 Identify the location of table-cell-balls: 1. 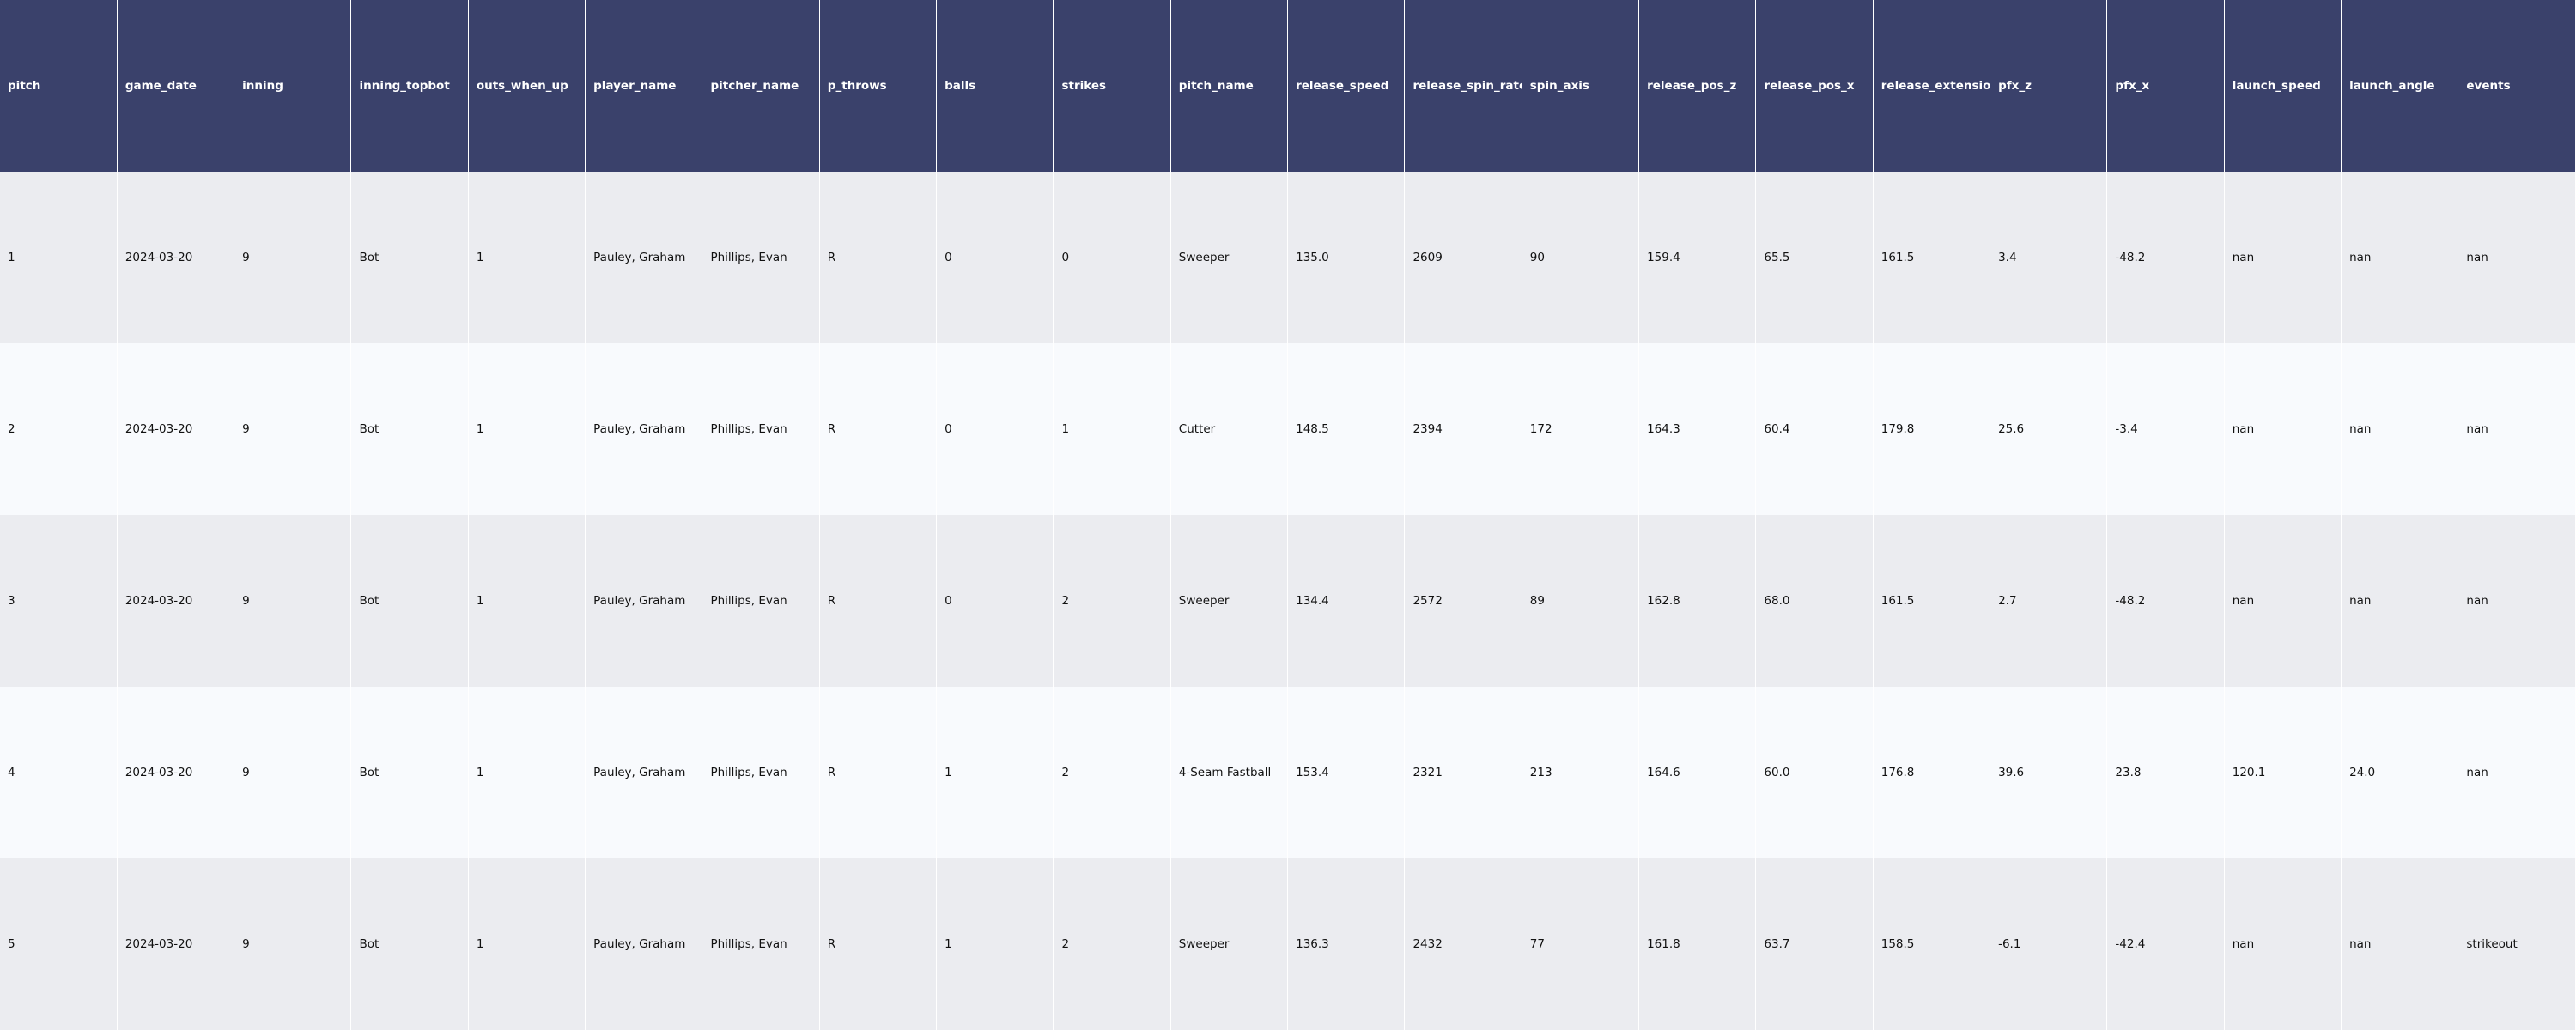
(995, 772).